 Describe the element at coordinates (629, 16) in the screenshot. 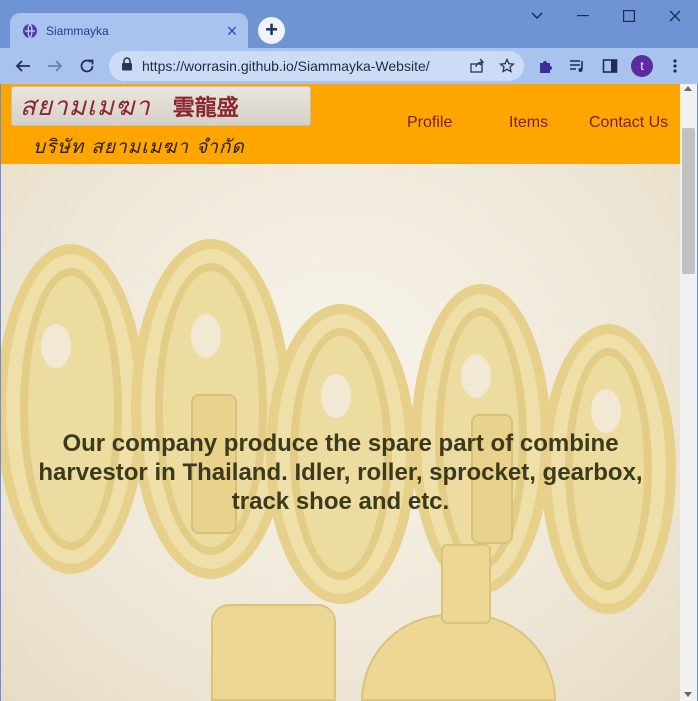

I see `maximize-icon` at that location.